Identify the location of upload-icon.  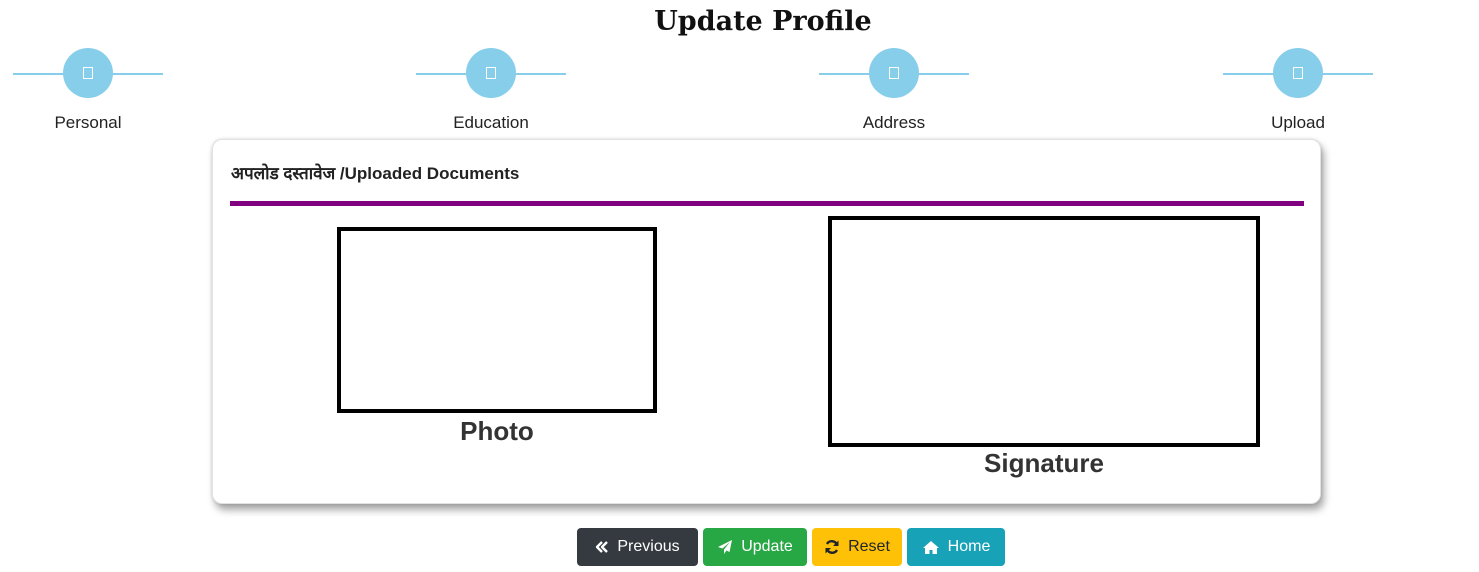
(1298, 73).